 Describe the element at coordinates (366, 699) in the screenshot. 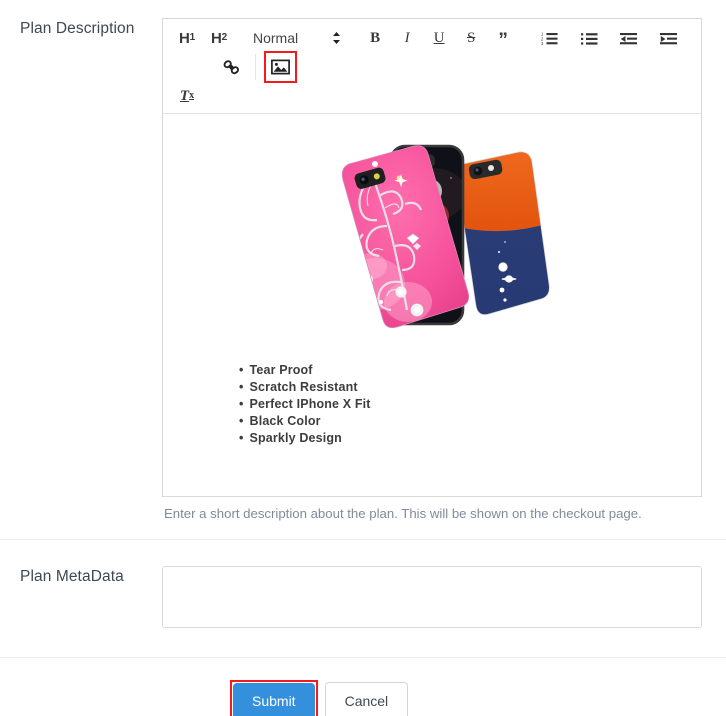

I see `cancel-button: Cancel` at that location.